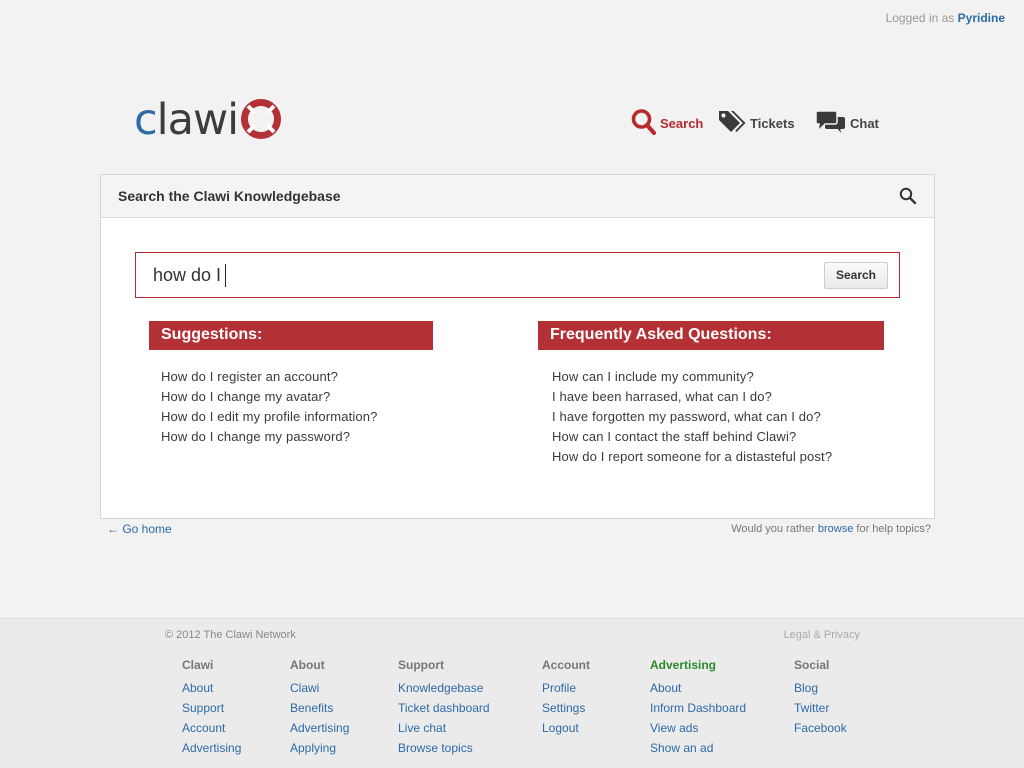  What do you see at coordinates (444, 748) in the screenshot?
I see `footer-link: Browse topics` at bounding box center [444, 748].